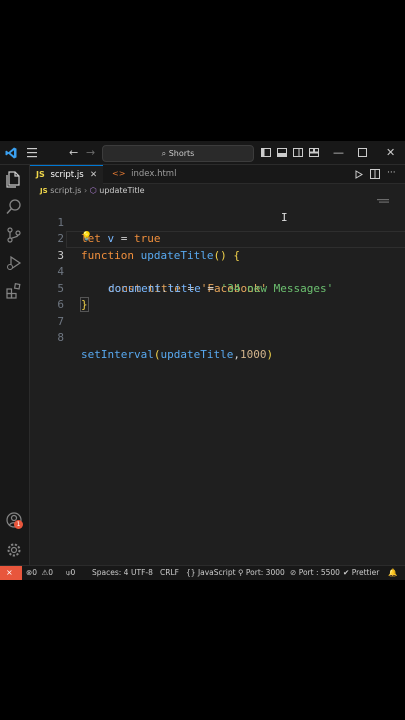  Describe the element at coordinates (164, 153) in the screenshot. I see `search-icon: ⌕` at that location.